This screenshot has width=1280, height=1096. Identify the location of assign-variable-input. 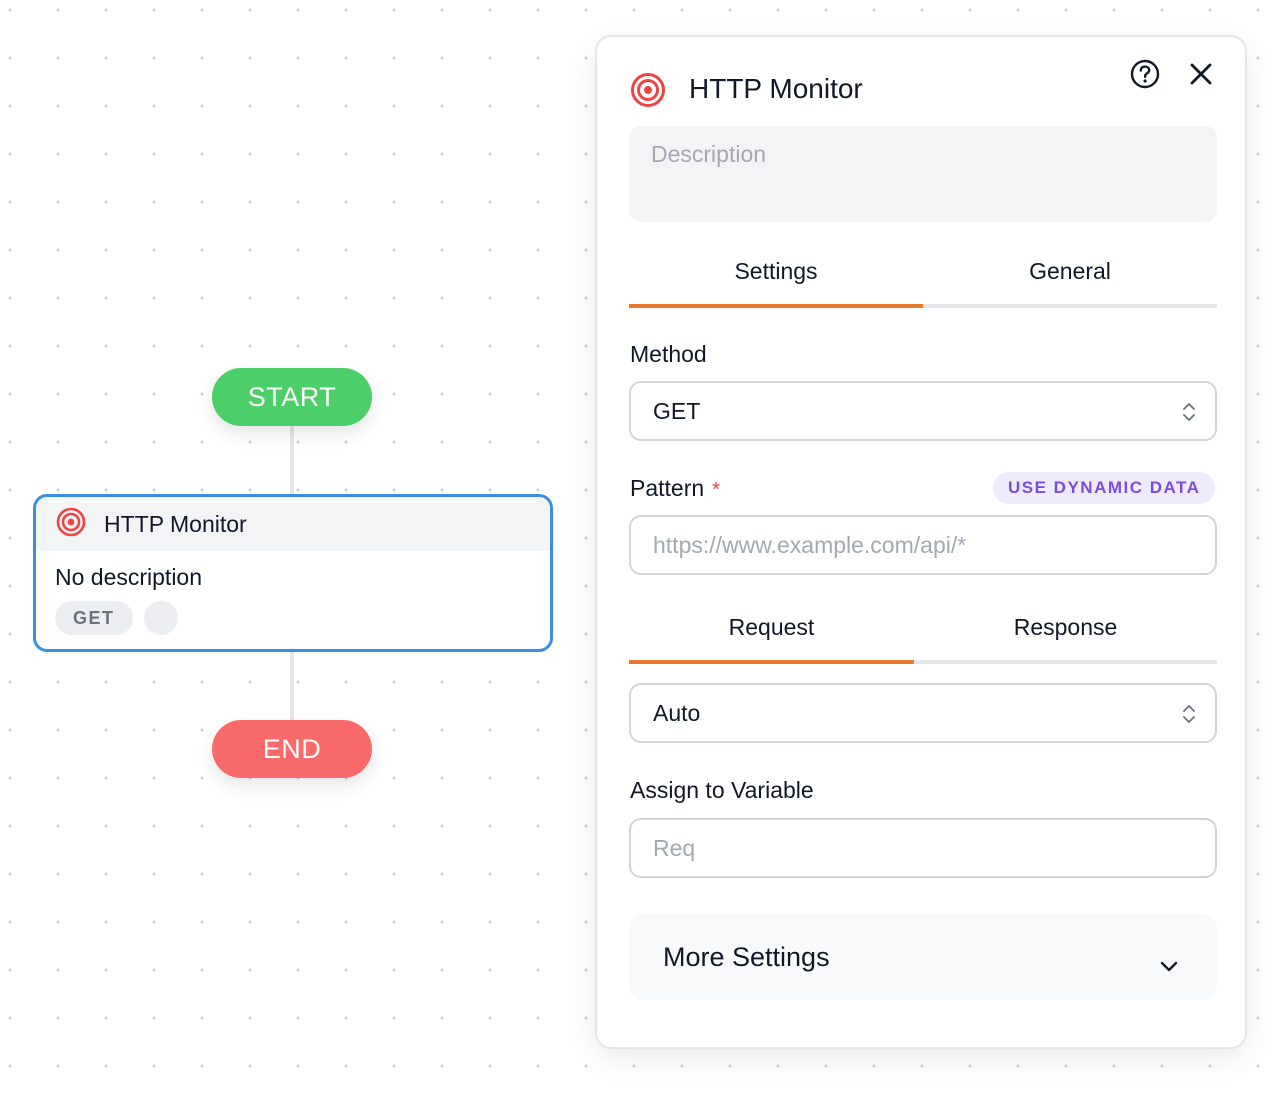
(923, 848).